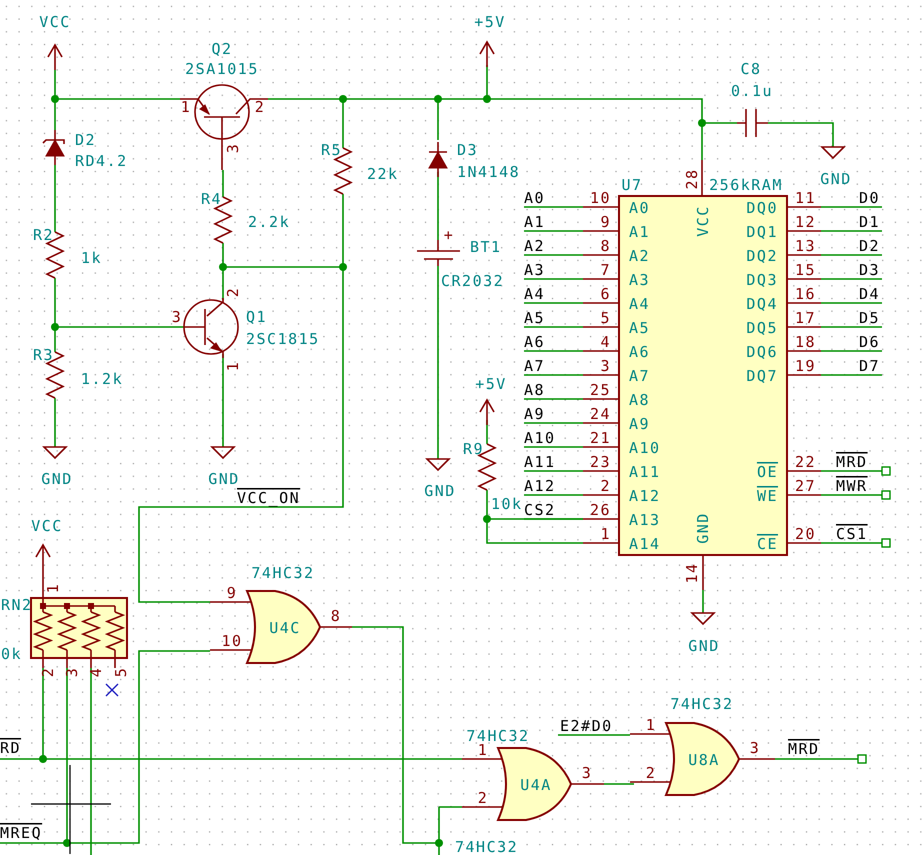 This screenshot has height=855, width=923. What do you see at coordinates (102, 379) in the screenshot?
I see `value-label: 1.2k` at bounding box center [102, 379].